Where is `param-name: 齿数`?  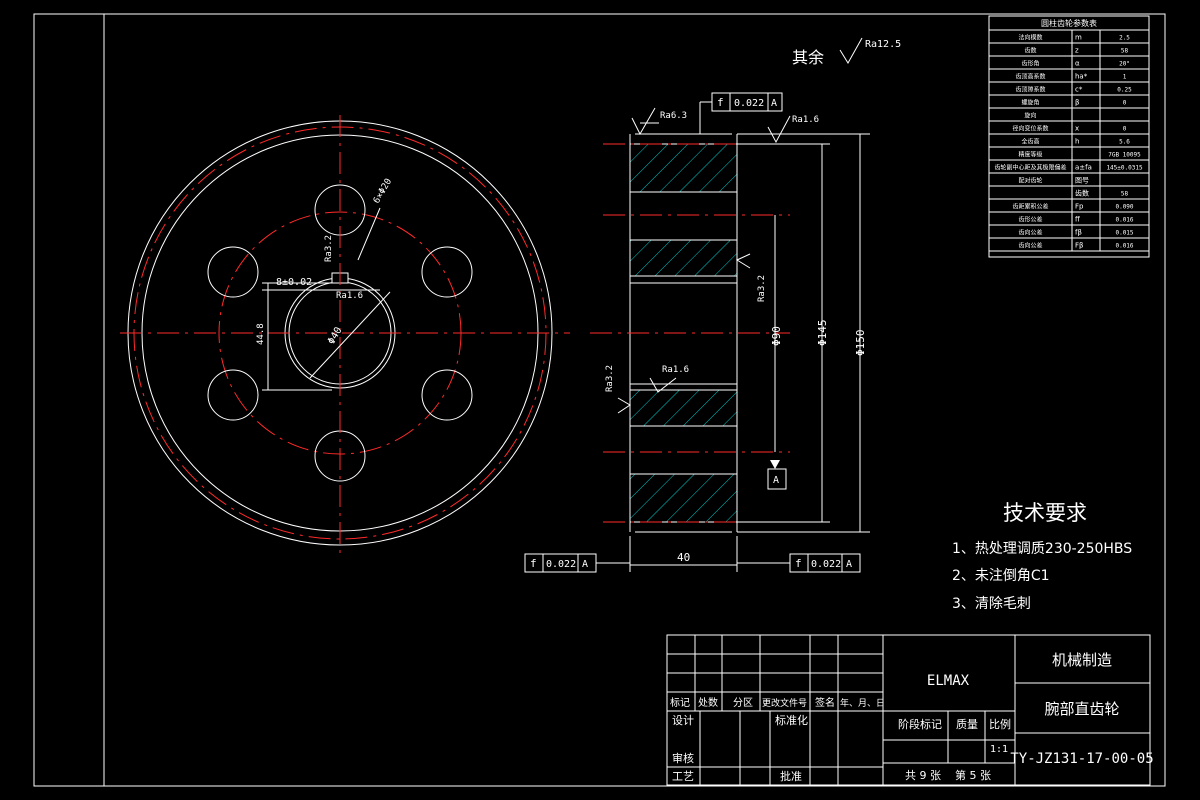 param-name: 齿数 is located at coordinates (1030, 51).